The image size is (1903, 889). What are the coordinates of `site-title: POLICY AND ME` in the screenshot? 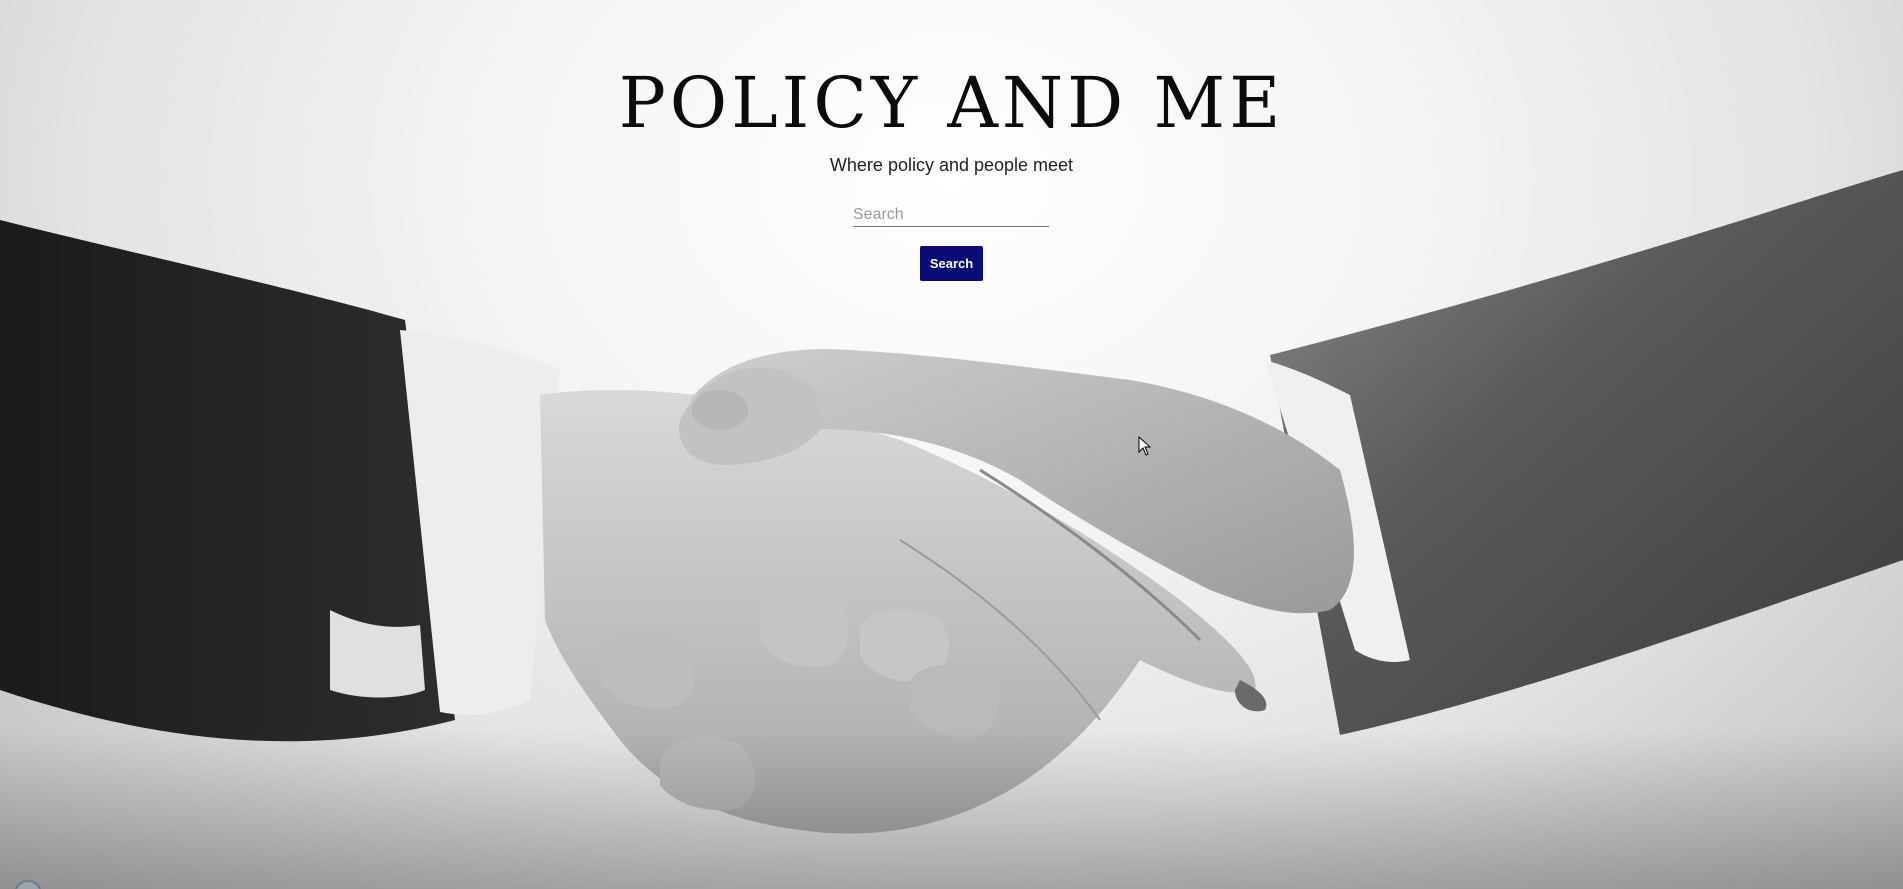 It's located at (951, 103).